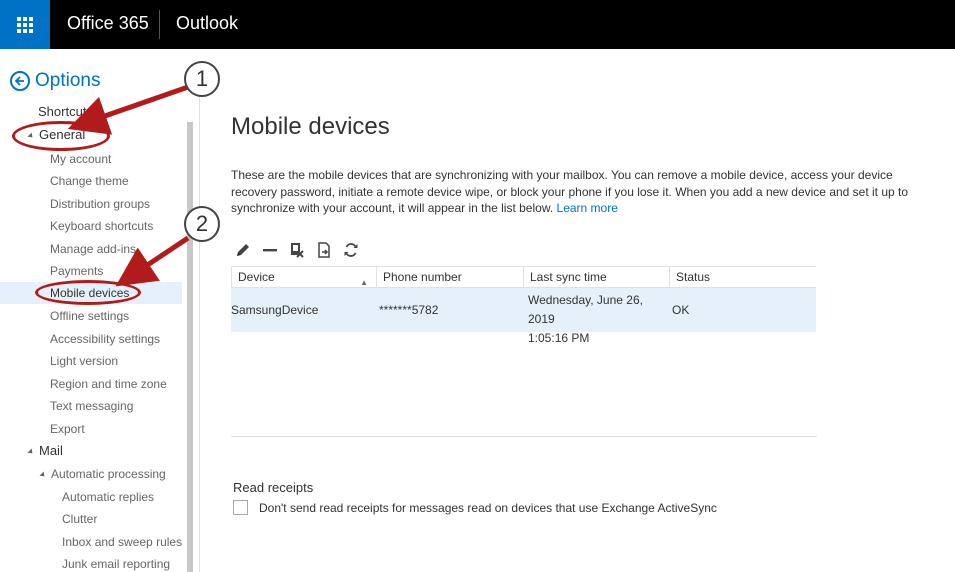 The image size is (955, 572). What do you see at coordinates (128, 109) in the screenshot?
I see `arrow-1-line` at bounding box center [128, 109].